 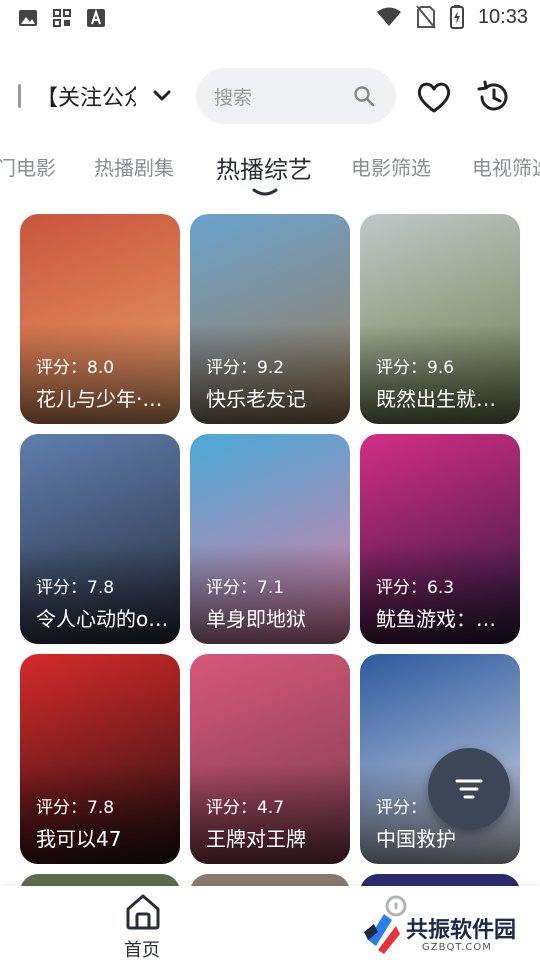 I want to click on nav-home: 首页, so click(x=143, y=926).